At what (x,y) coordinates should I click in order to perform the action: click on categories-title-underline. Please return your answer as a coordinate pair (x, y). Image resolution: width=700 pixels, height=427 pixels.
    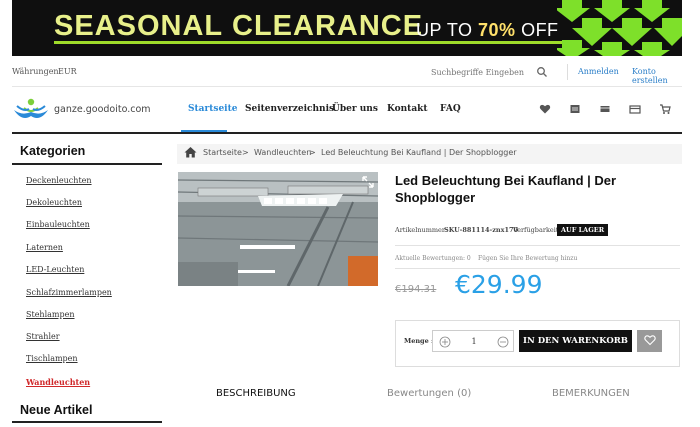
    Looking at the image, I should click on (87, 164).